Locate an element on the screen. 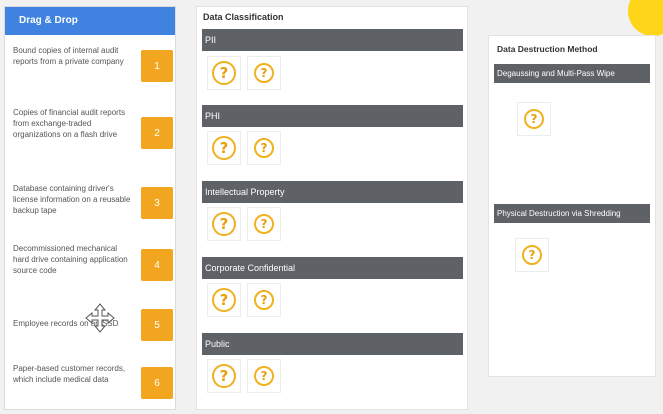  drop-zone-intellectual-property: ? ? is located at coordinates (243, 225).